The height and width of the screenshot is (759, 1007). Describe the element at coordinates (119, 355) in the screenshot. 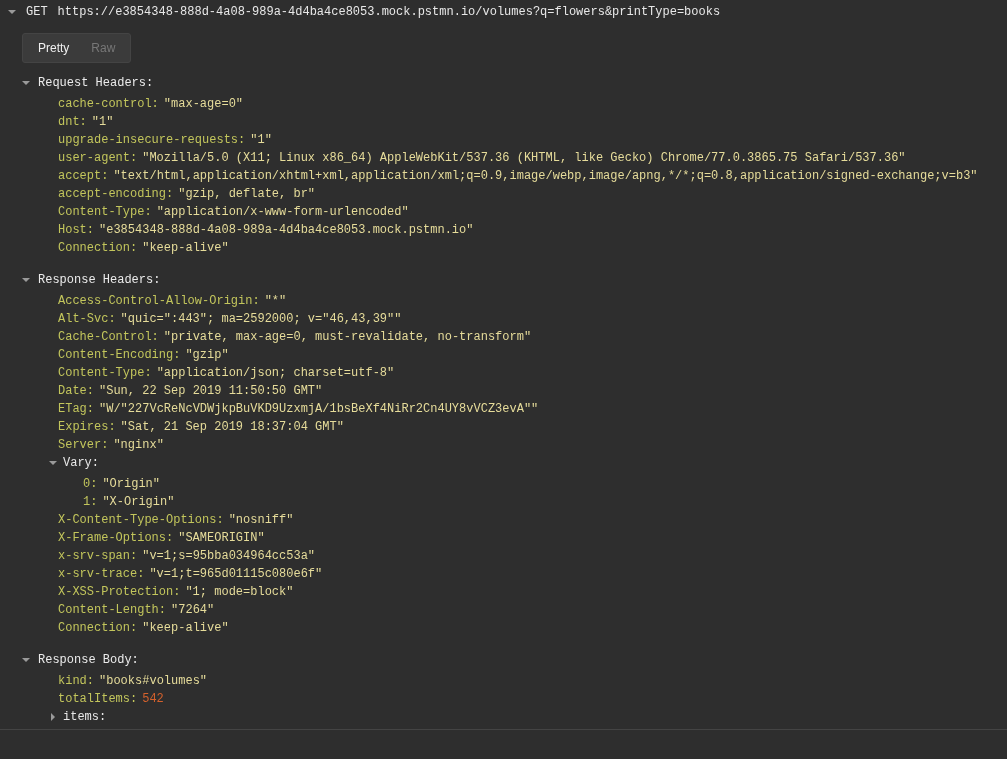

I see `header-key: Content-Encoding:` at that location.